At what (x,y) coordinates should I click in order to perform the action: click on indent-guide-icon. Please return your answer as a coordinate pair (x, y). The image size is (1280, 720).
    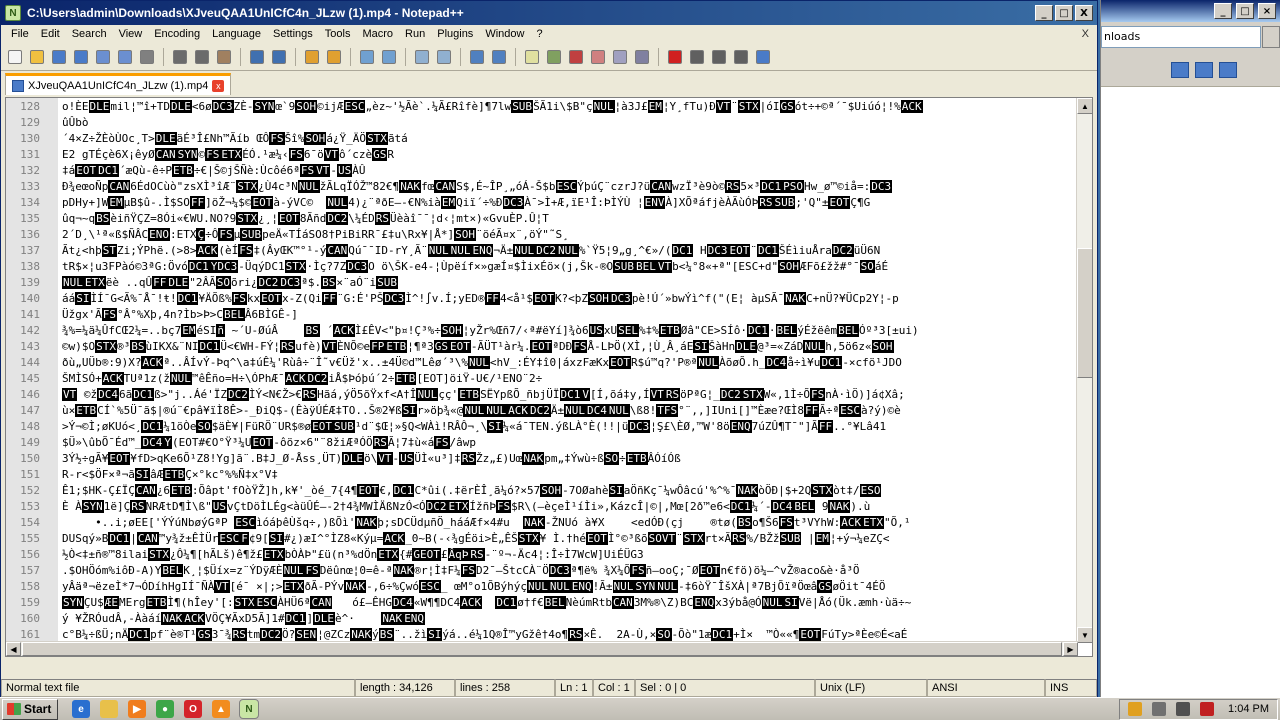
    Looking at the image, I should click on (532, 57).